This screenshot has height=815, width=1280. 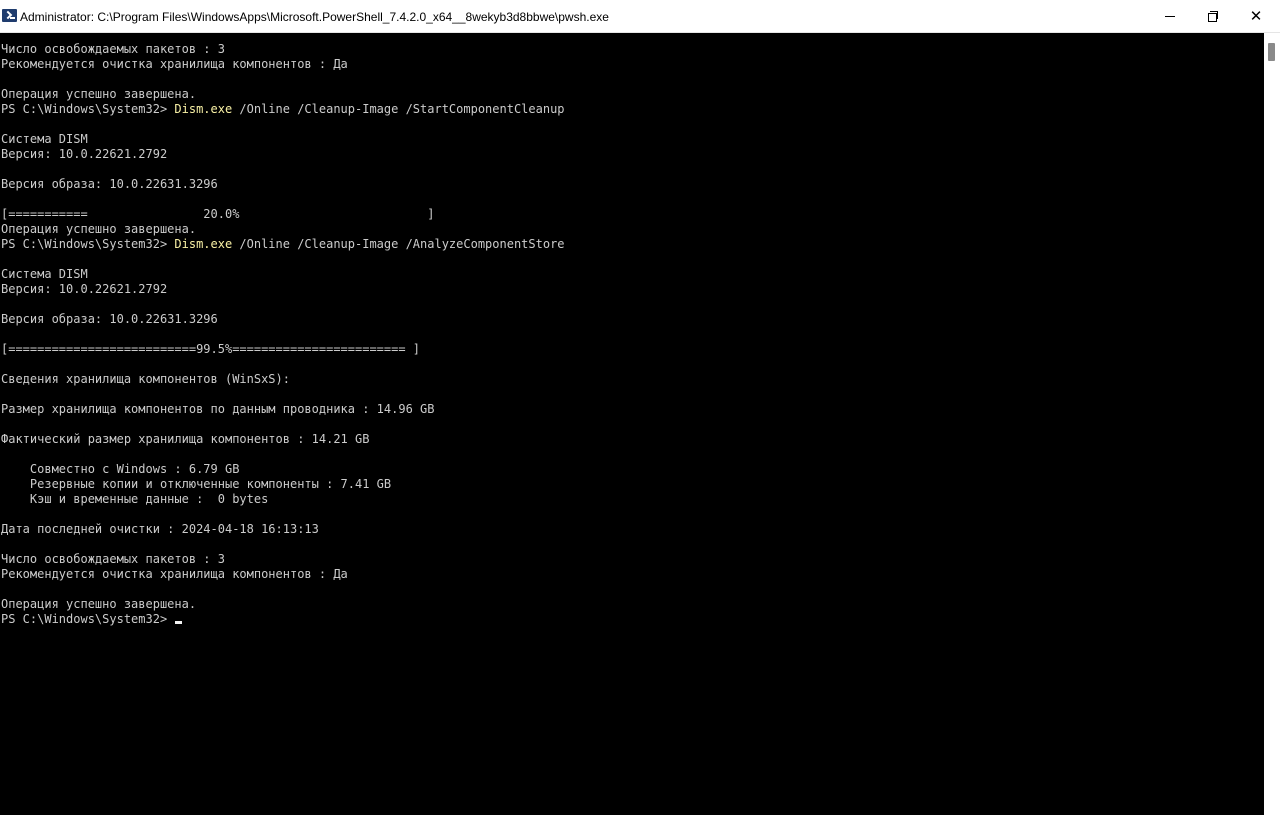 I want to click on current-prompt-line: PS C:\Windows\System32>, so click(x=630, y=619).